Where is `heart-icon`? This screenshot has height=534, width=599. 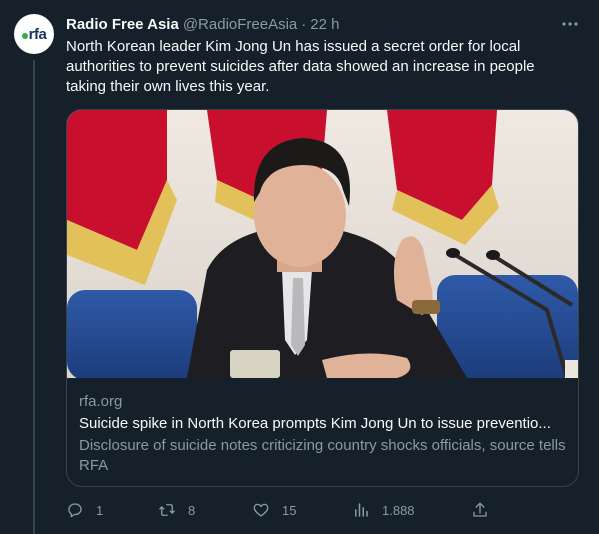 heart-icon is located at coordinates (261, 510).